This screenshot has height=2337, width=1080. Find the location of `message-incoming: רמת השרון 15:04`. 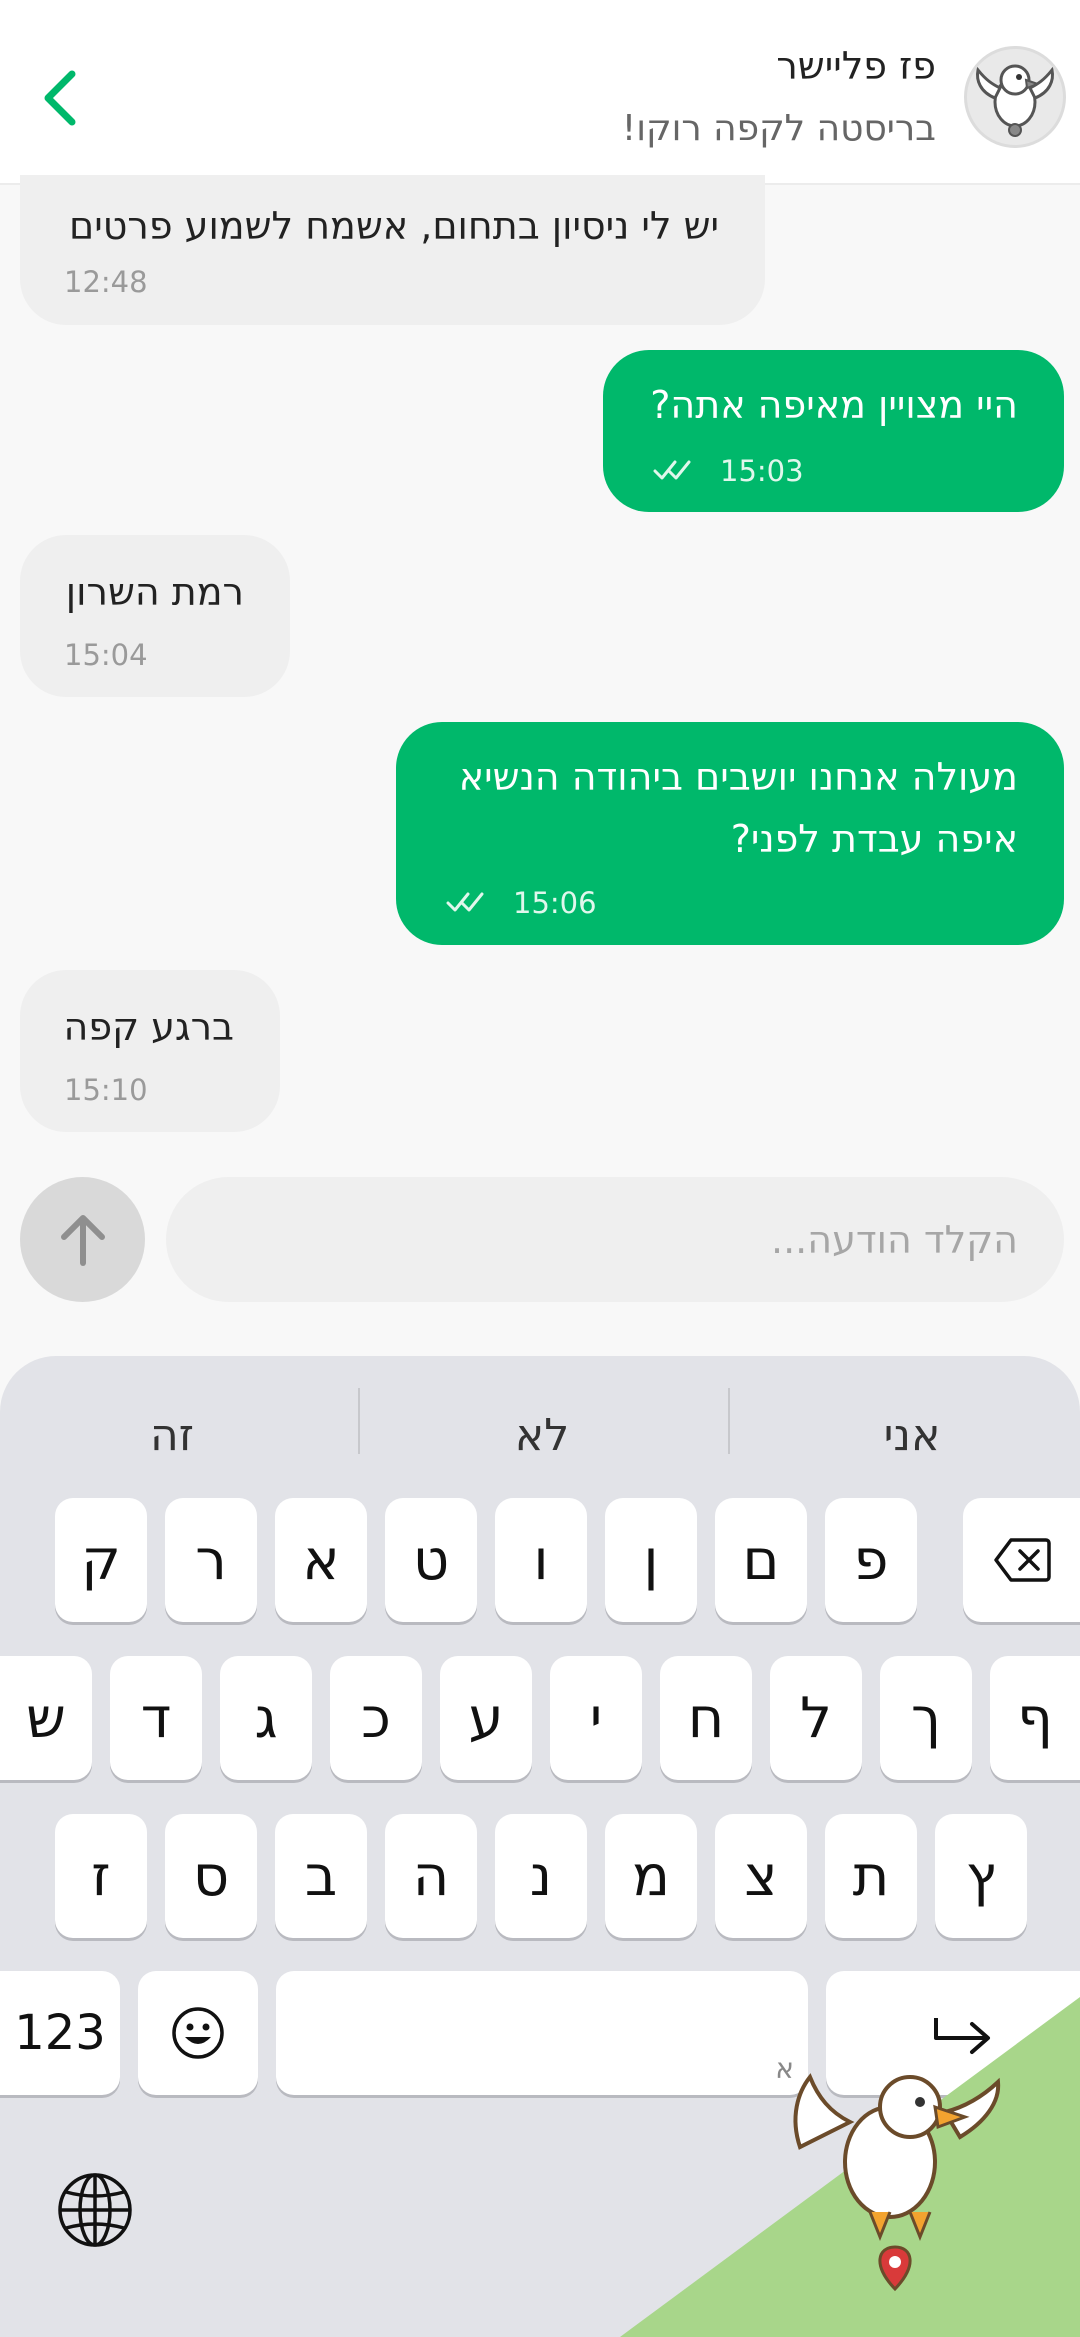

message-incoming: רמת השרון 15:04 is located at coordinates (155, 616).